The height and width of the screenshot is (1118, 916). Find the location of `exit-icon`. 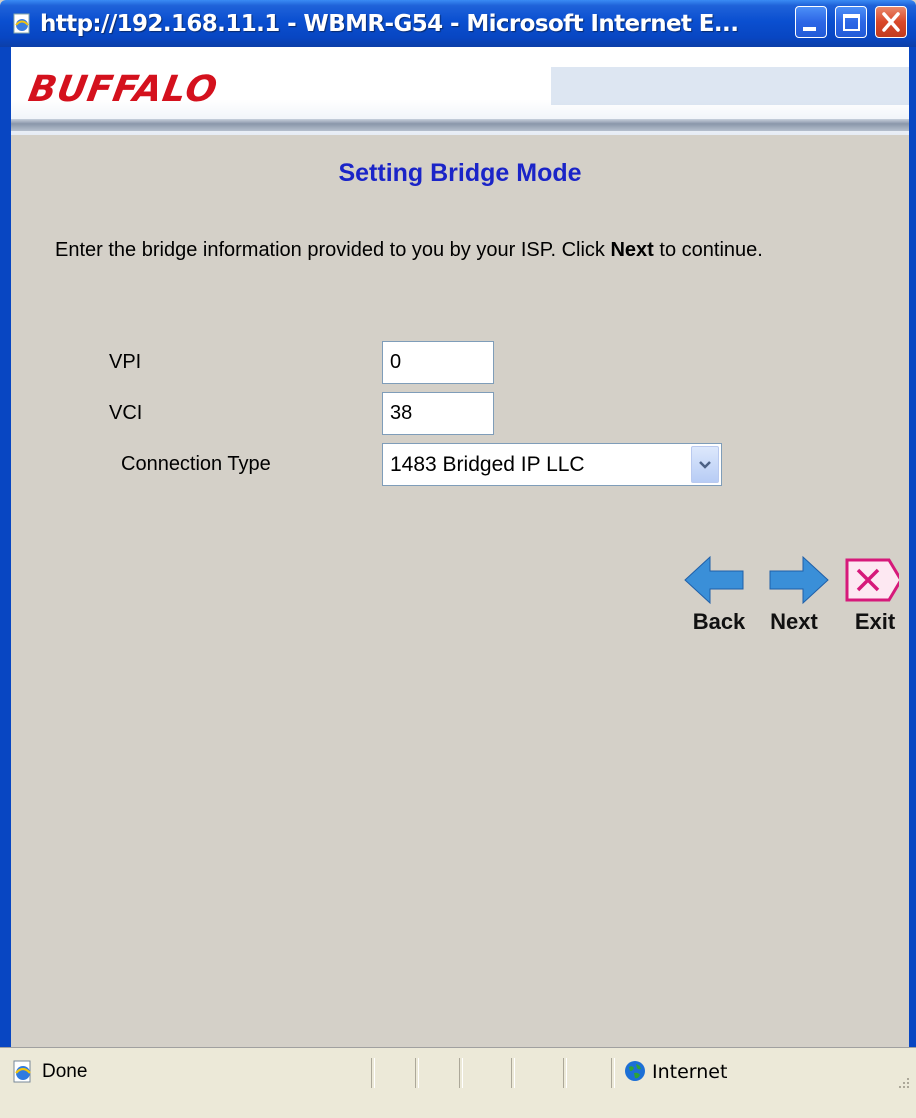

exit-icon is located at coordinates (872, 580).